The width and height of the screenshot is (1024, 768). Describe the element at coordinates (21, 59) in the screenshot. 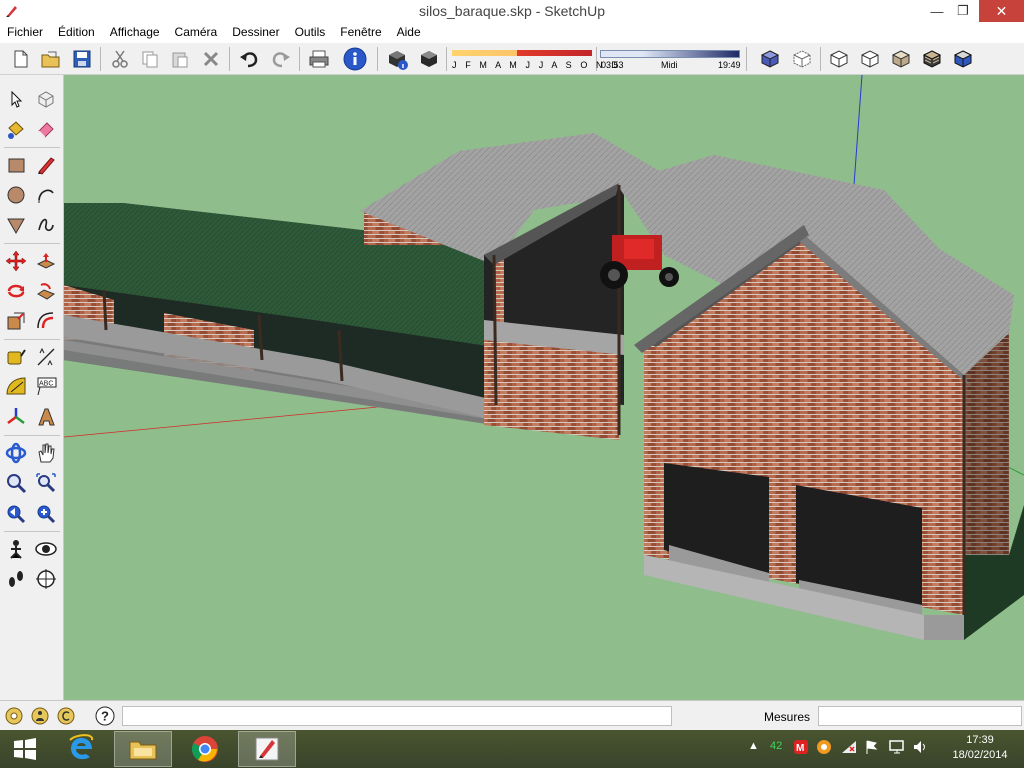

I see `new-file-icon` at that location.